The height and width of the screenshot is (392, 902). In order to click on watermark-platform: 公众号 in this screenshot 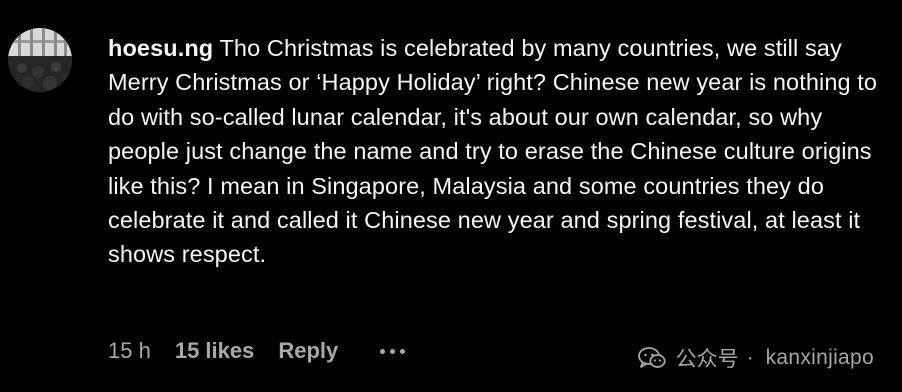, I will do `click(707, 359)`.